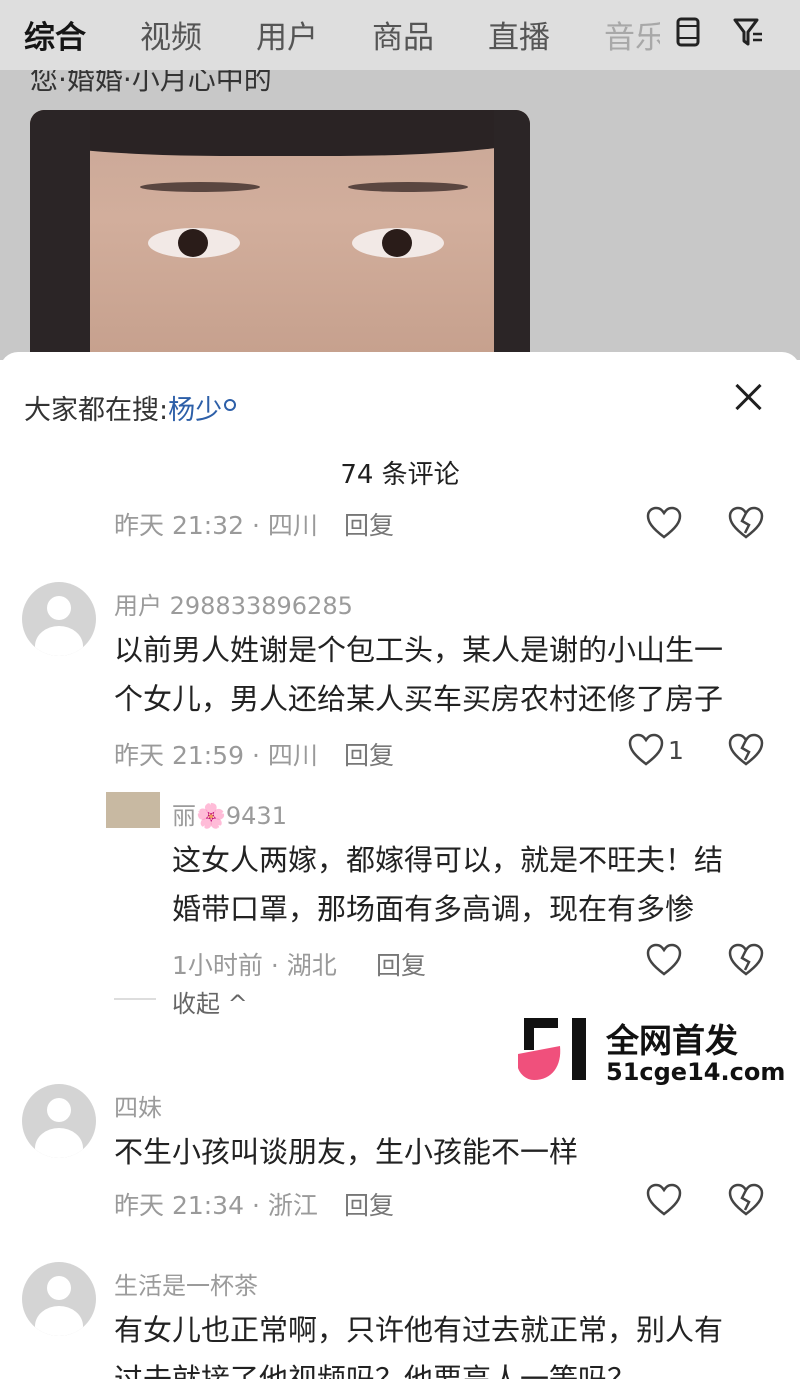  What do you see at coordinates (448, 860) in the screenshot?
I see `comment-text-line: 这女人两嫁，都嫁得可以，就是不旺夫！结` at bounding box center [448, 860].